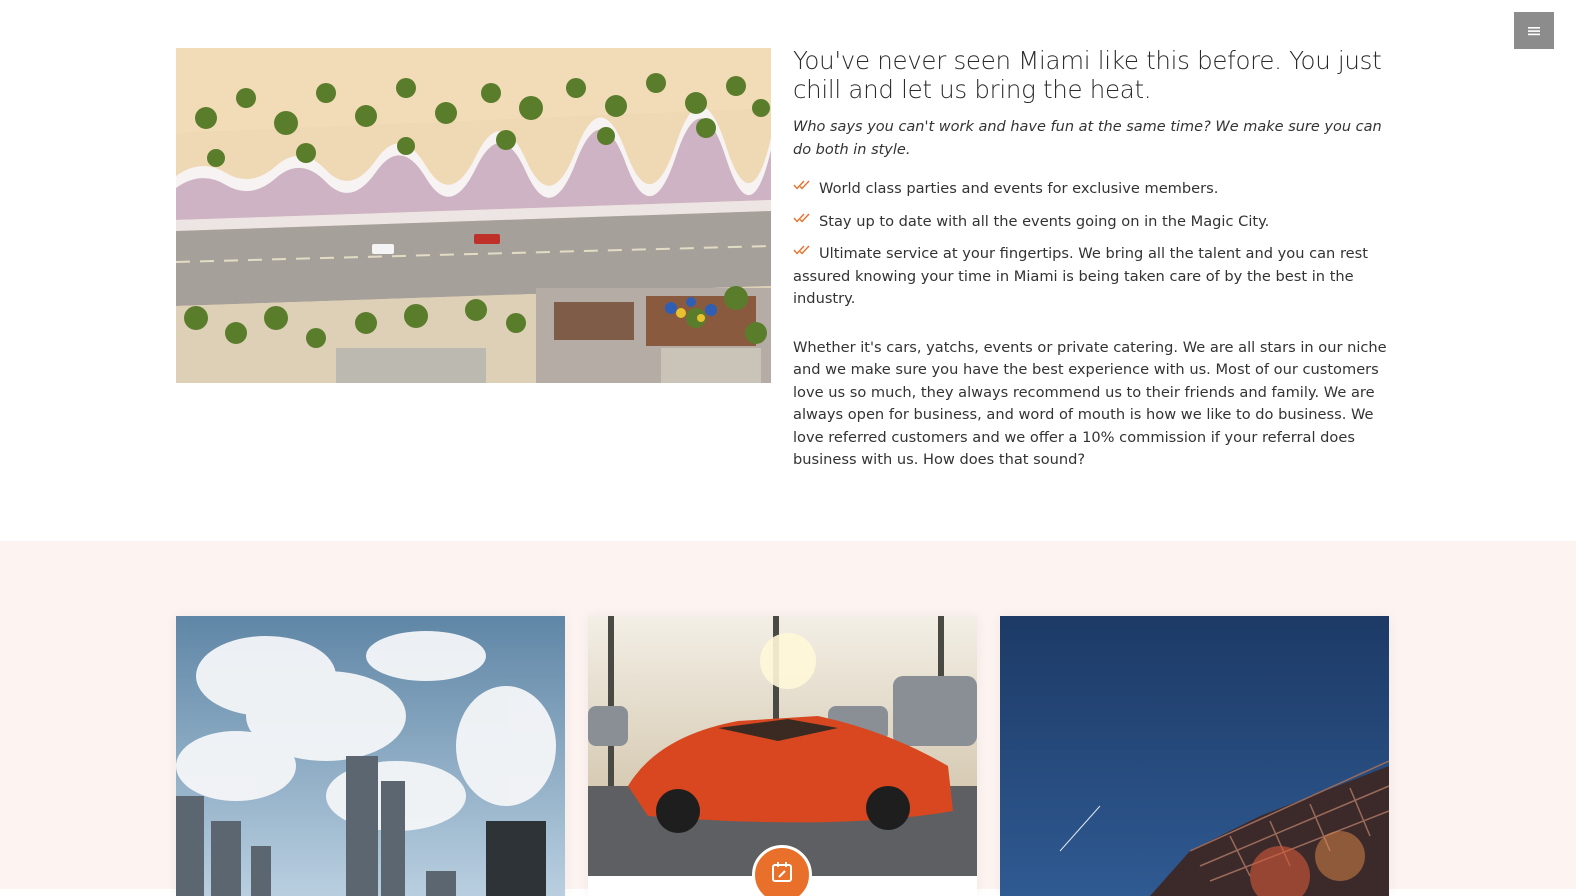  I want to click on calendar-edit-icon, so click(782, 872).